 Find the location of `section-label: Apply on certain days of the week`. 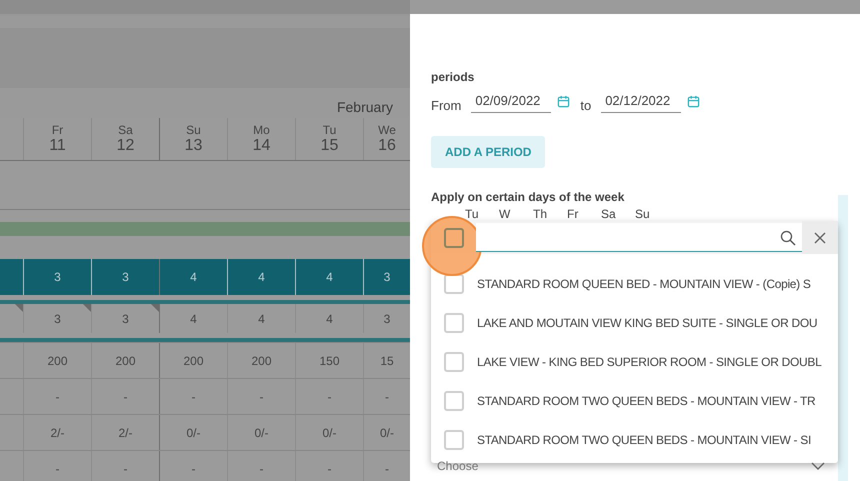

section-label: Apply on certain days of the week is located at coordinates (528, 197).